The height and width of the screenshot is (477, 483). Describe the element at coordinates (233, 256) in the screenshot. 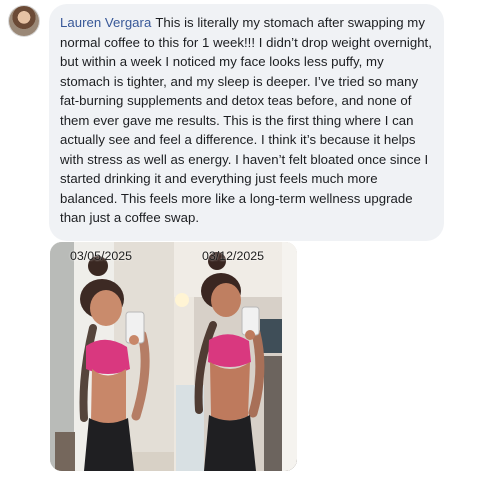

I see `after-date-label: 03/12/2025` at that location.